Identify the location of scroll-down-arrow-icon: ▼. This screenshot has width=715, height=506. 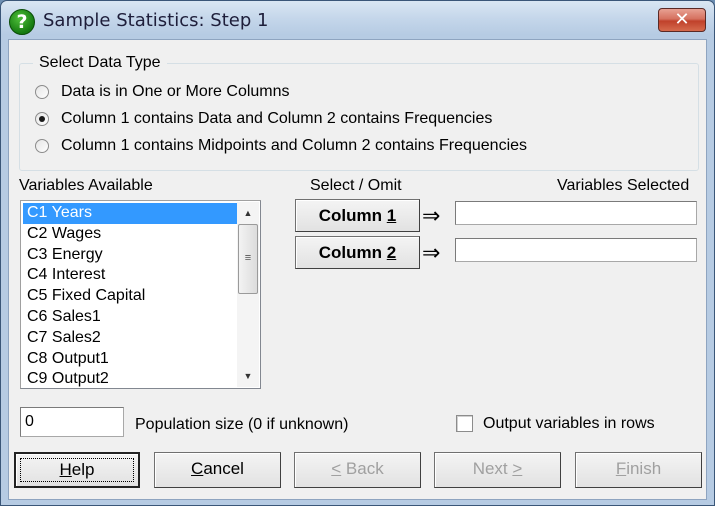
(248, 376).